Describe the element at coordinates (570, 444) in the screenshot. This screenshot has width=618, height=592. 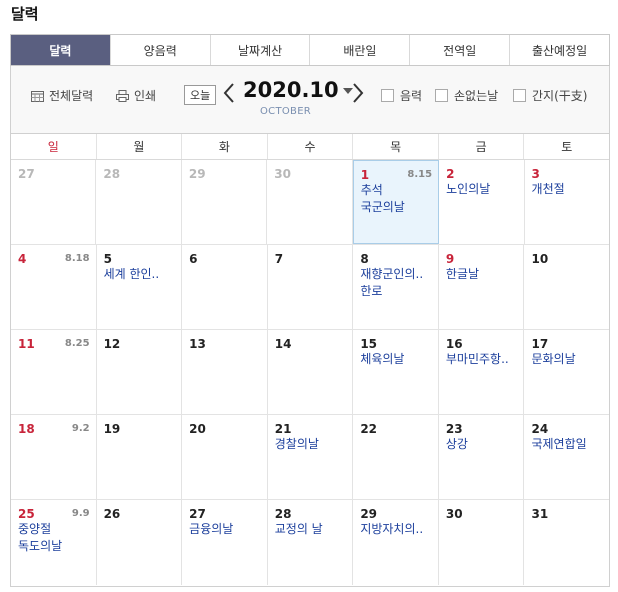
I see `day-event: 국제연합일` at that location.